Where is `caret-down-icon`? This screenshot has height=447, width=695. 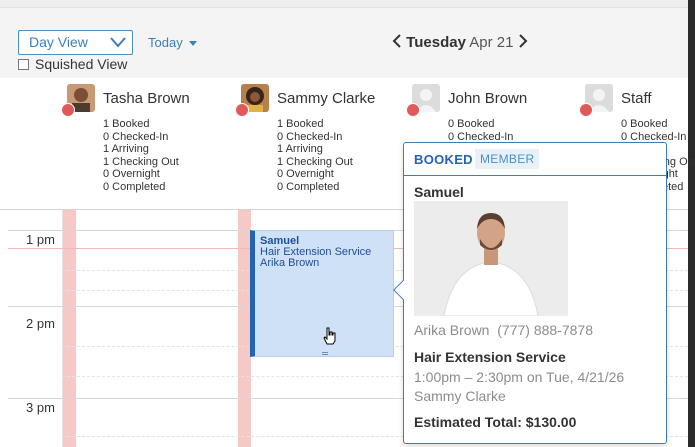
caret-down-icon is located at coordinates (192, 44).